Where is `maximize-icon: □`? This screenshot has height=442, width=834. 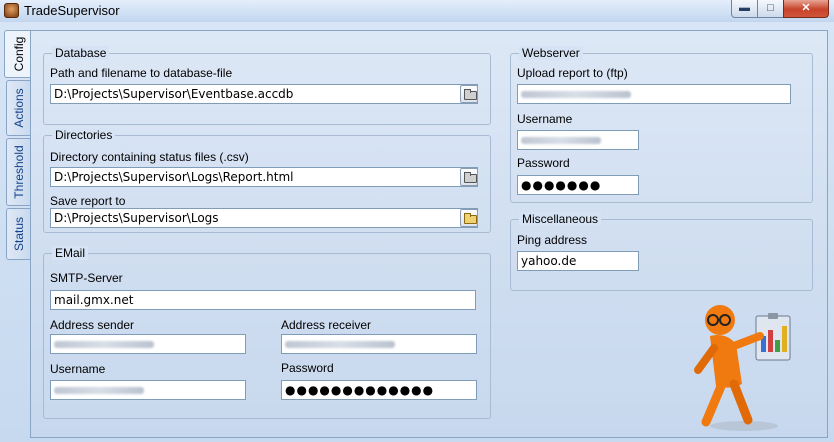
maximize-icon: □ is located at coordinates (770, 8).